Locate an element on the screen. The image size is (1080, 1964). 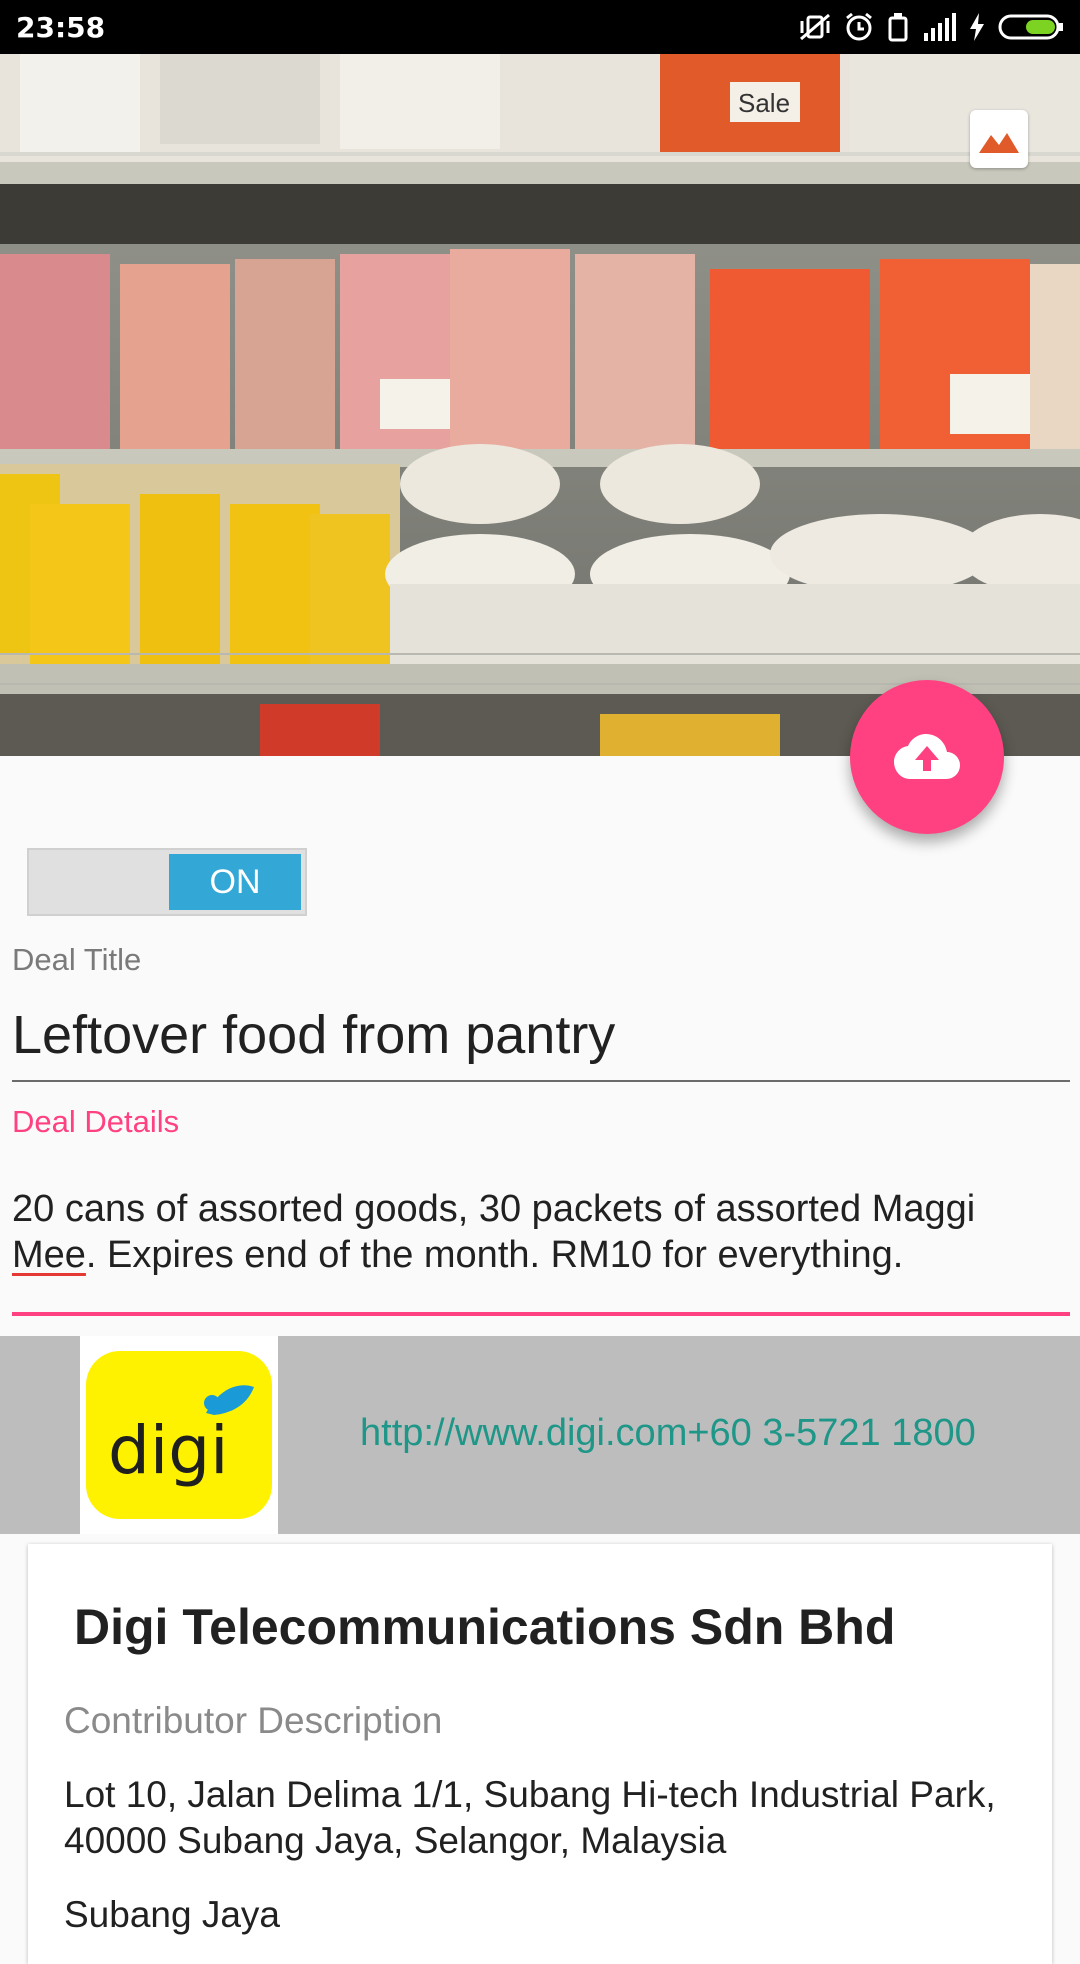
upload-fab is located at coordinates (927, 757).